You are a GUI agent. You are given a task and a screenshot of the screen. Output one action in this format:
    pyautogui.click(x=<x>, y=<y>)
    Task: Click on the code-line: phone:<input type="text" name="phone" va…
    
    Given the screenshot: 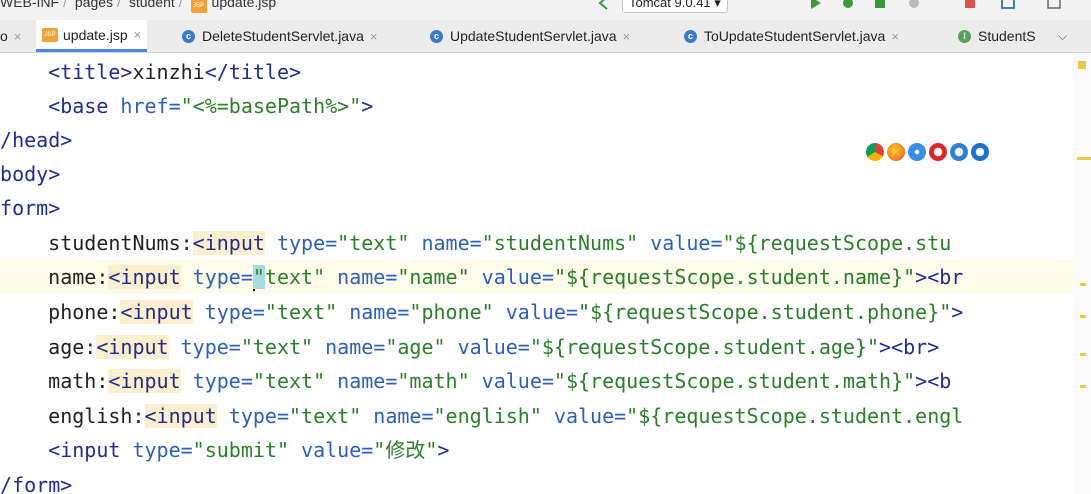 What is the action you would take?
    pyautogui.click(x=482, y=312)
    